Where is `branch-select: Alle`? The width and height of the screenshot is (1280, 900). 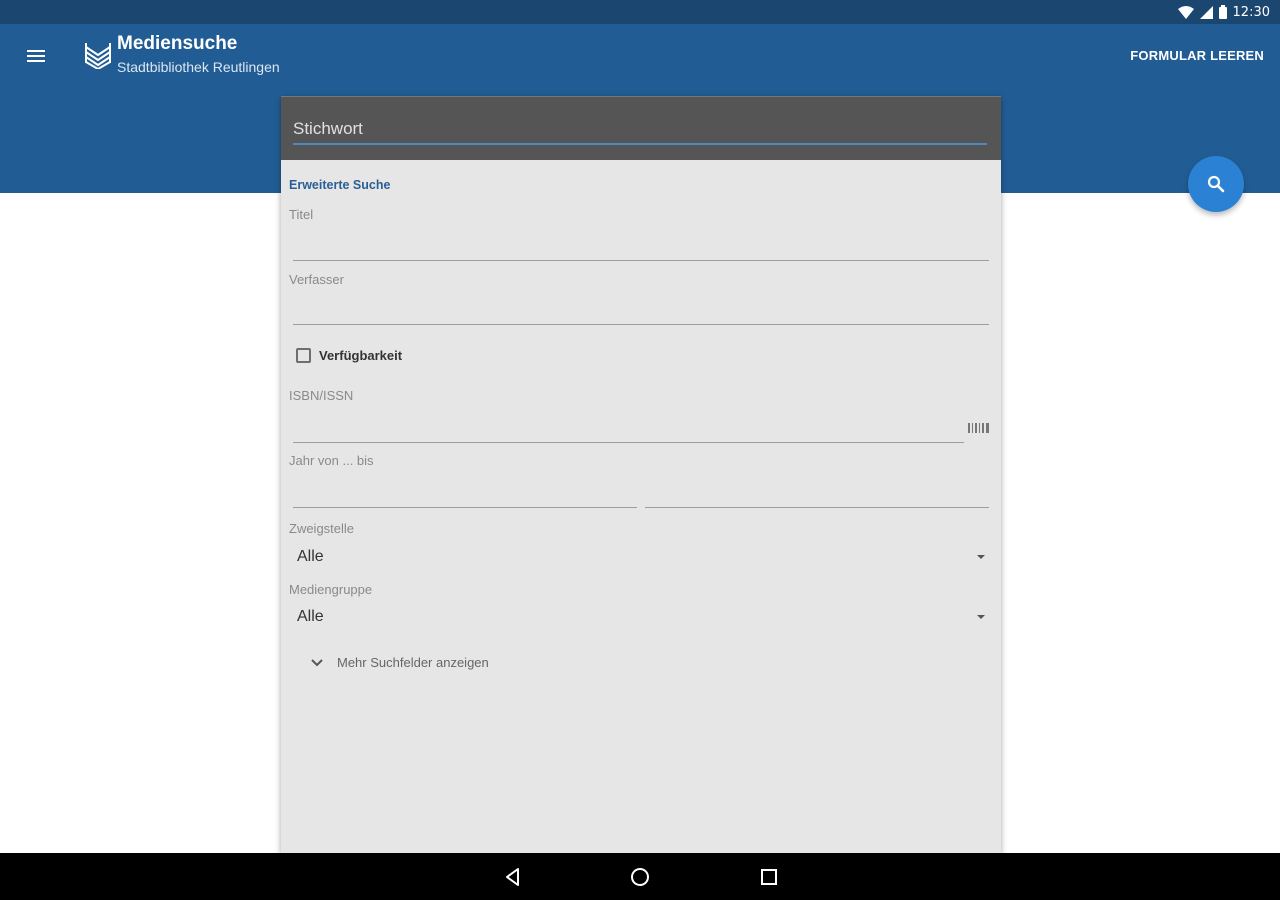 branch-select: Alle is located at coordinates (641, 557).